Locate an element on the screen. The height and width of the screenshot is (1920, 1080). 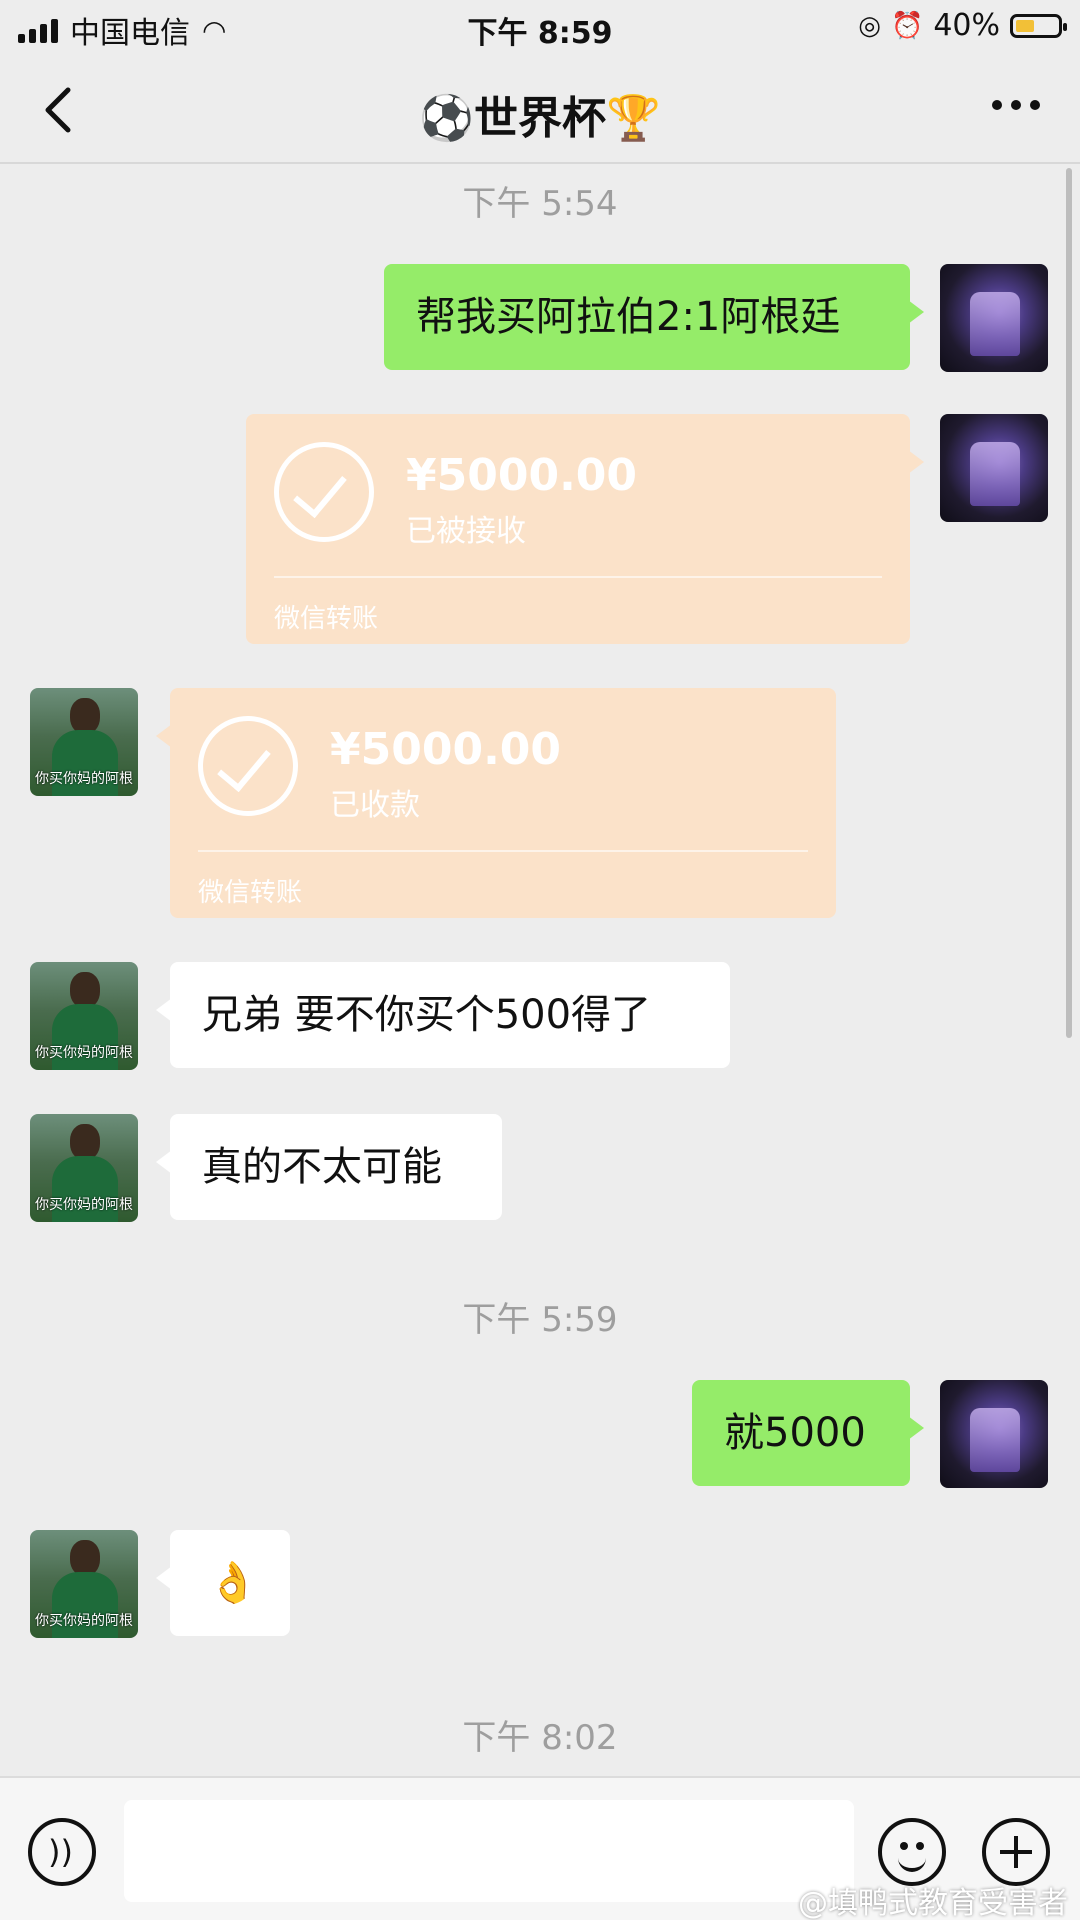
message-bubble-outgoing: 就5000 is located at coordinates (808, 1433).